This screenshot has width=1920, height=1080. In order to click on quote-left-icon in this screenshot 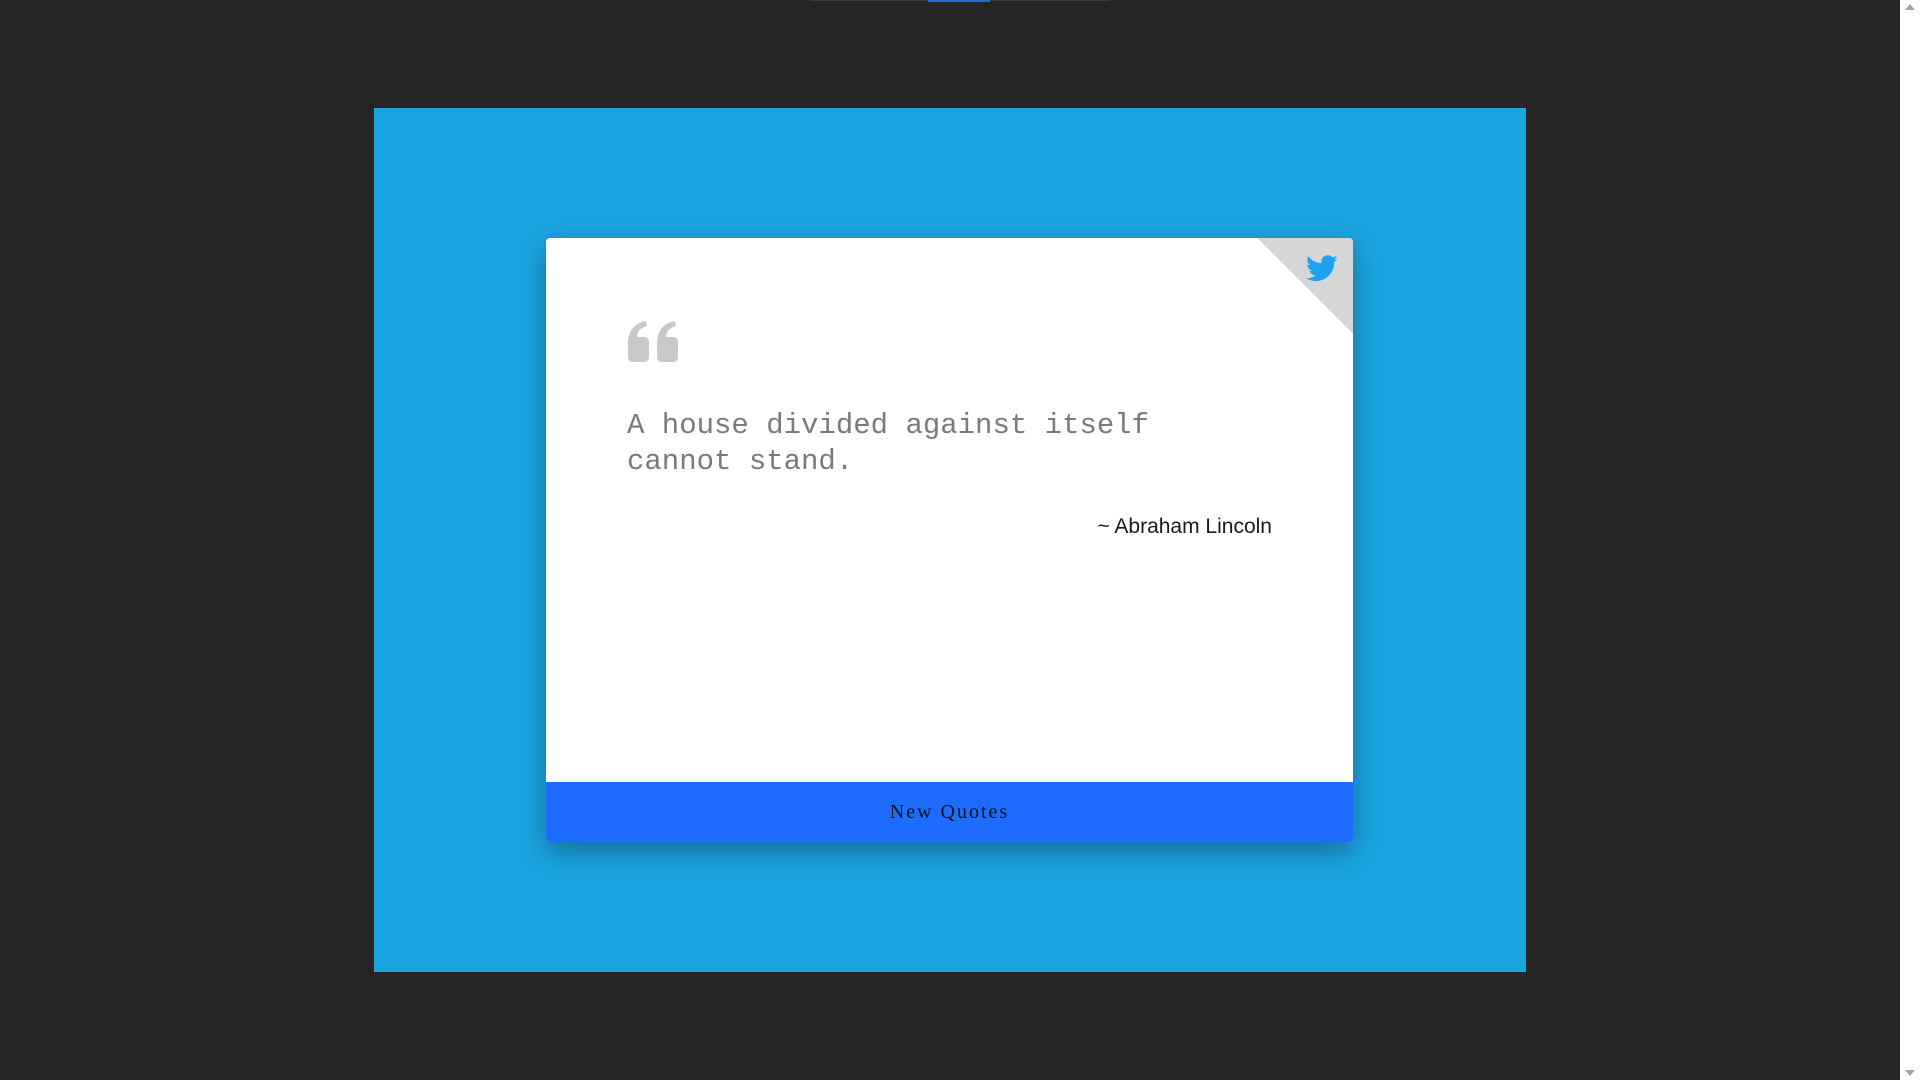, I will do `click(653, 341)`.